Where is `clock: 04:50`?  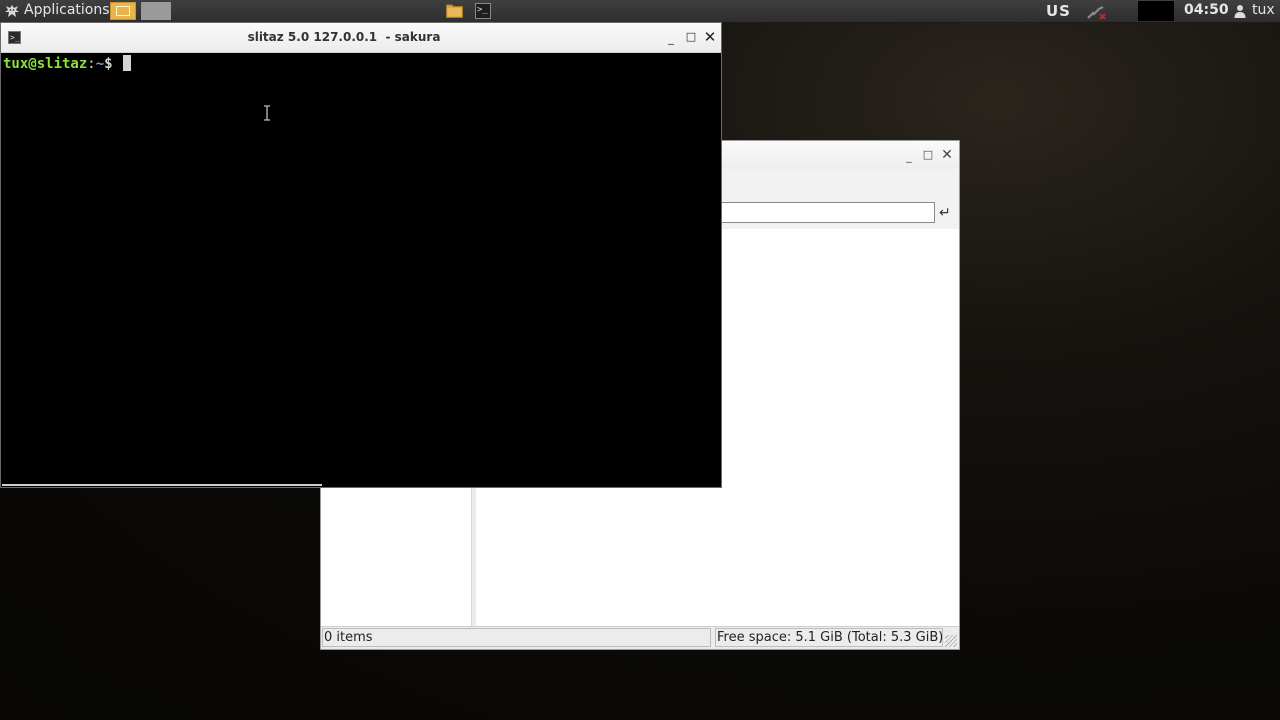
clock: 04:50 is located at coordinates (1206, 10).